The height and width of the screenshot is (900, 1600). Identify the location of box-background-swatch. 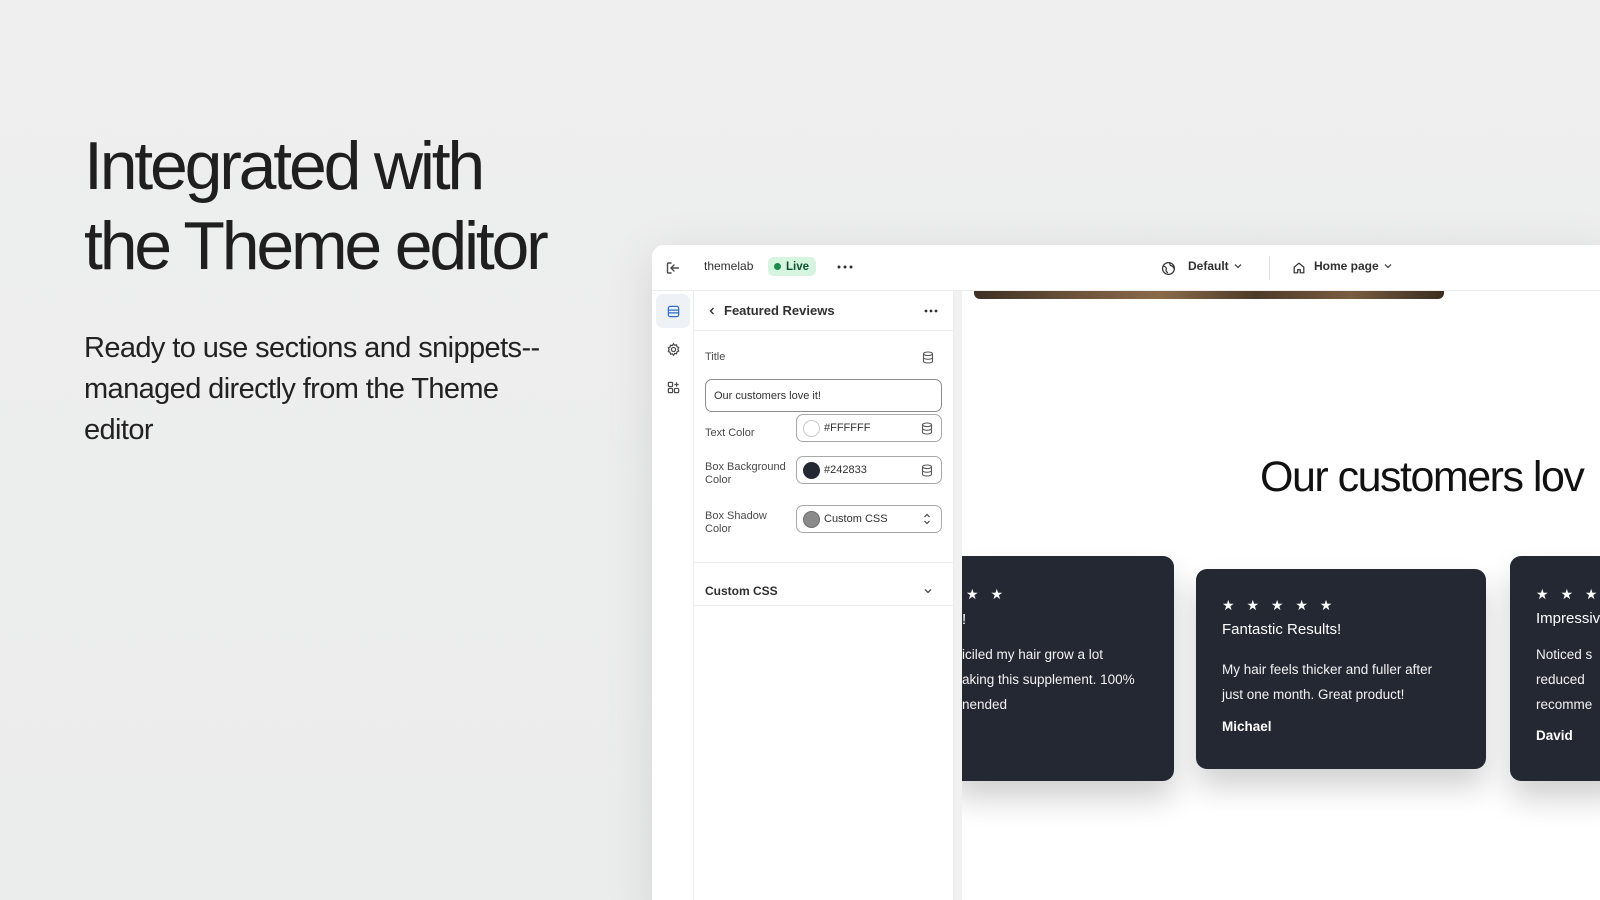
(811, 470).